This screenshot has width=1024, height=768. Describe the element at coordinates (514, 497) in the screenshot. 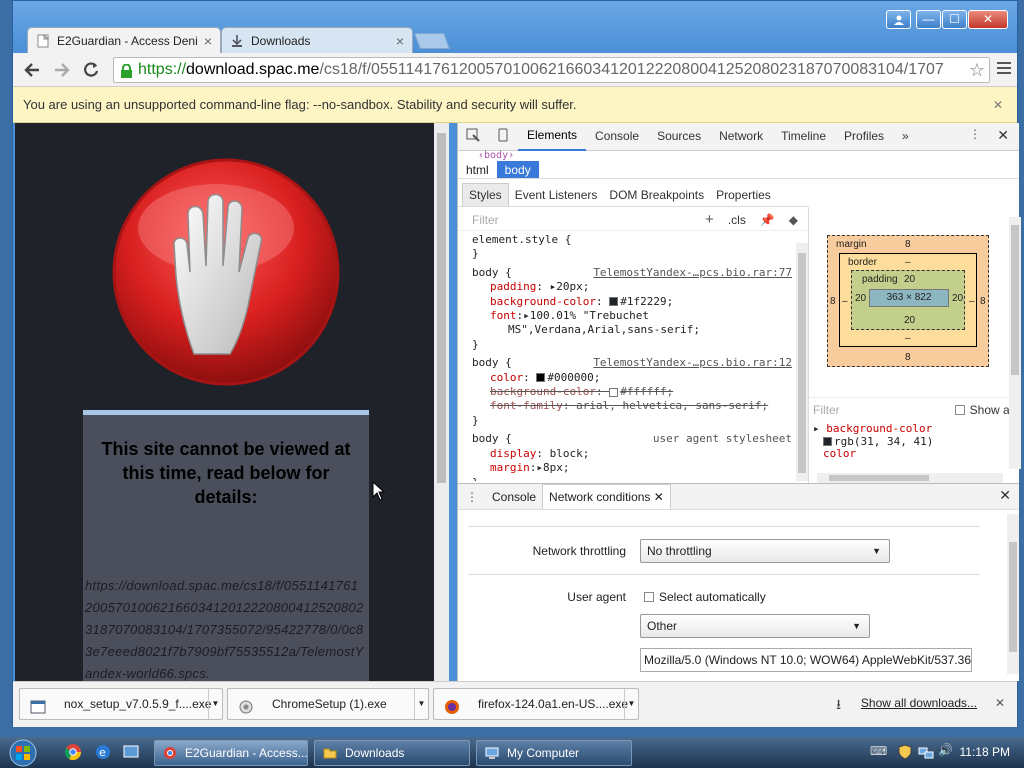

I see `drawer-tab-console: Console` at that location.